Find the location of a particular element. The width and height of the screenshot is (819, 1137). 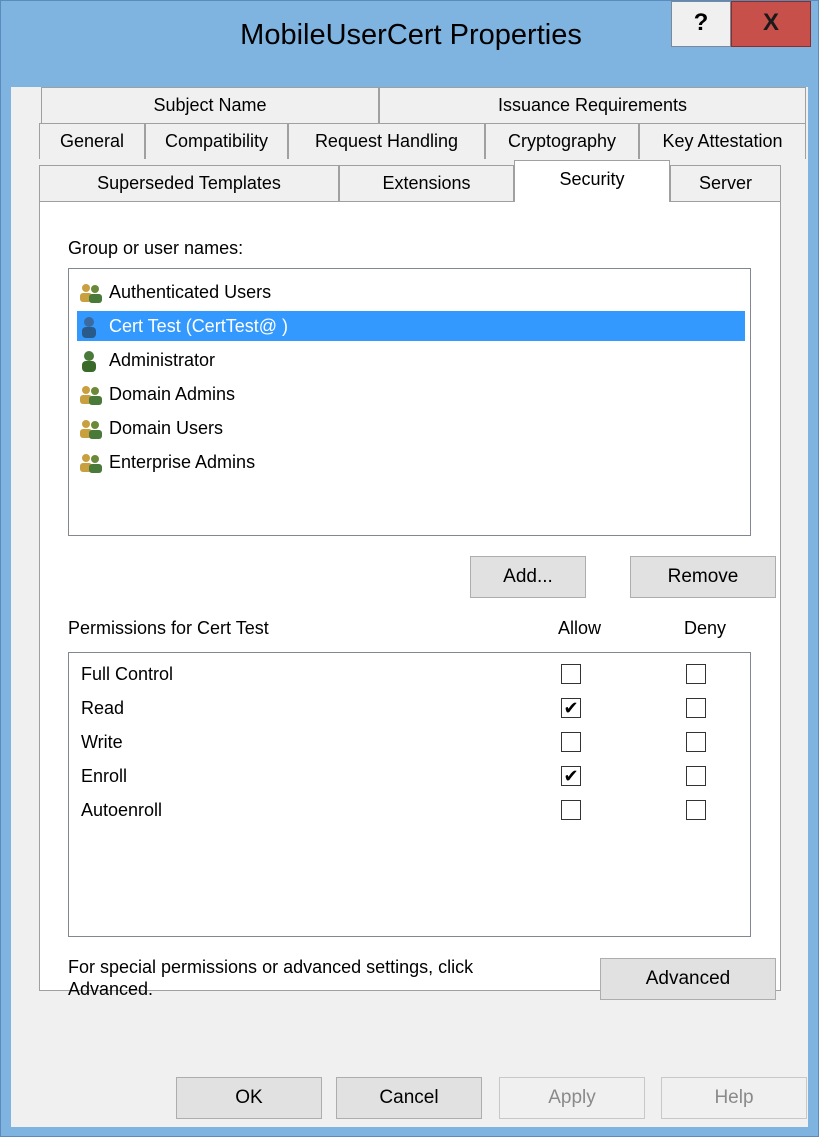

deny-checkbox-full-control is located at coordinates (696, 674).